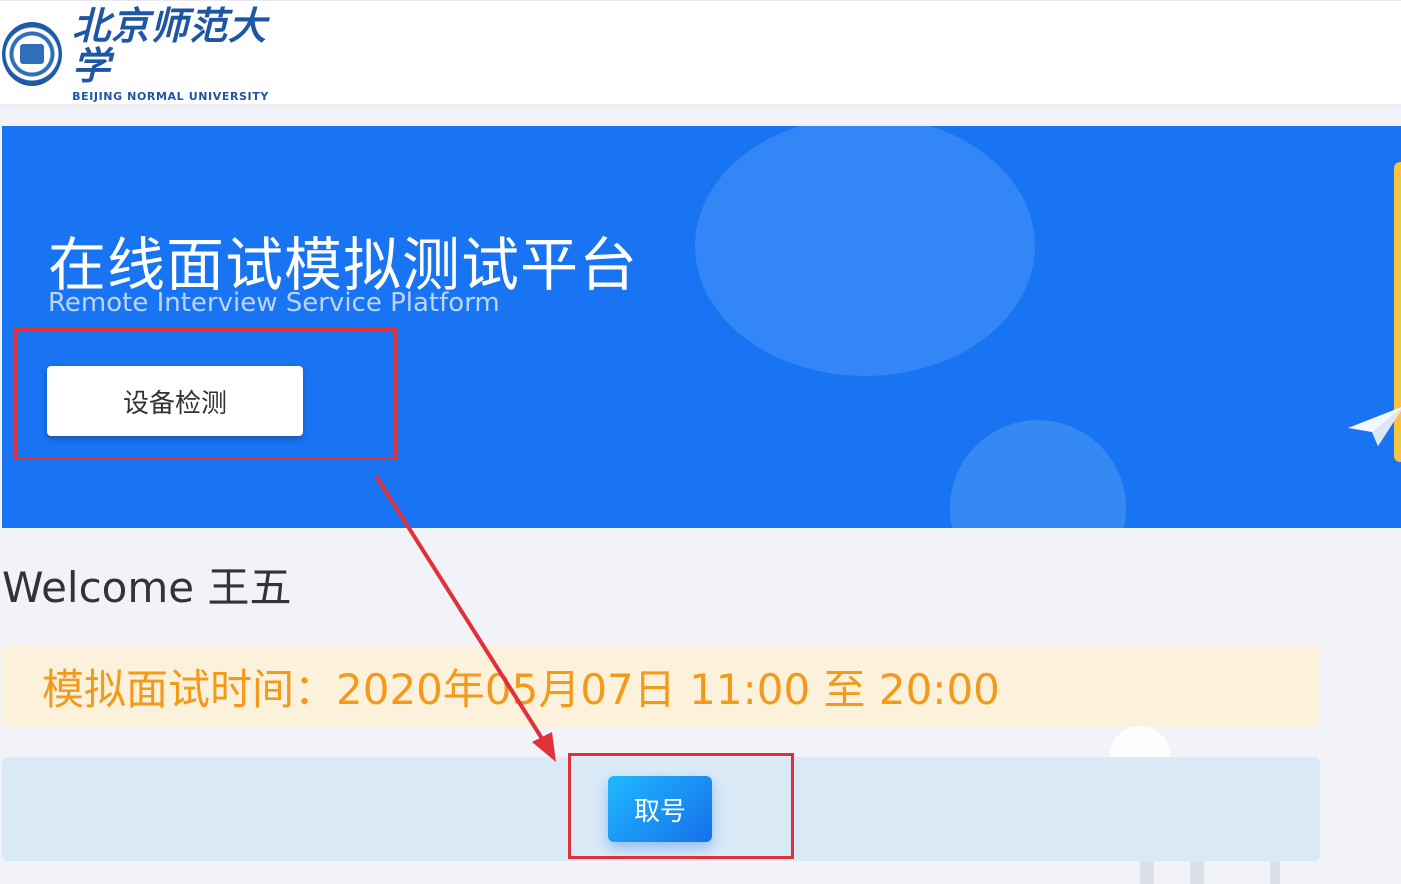 This screenshot has width=1401, height=884. I want to click on decorative-circle-large, so click(865, 251).